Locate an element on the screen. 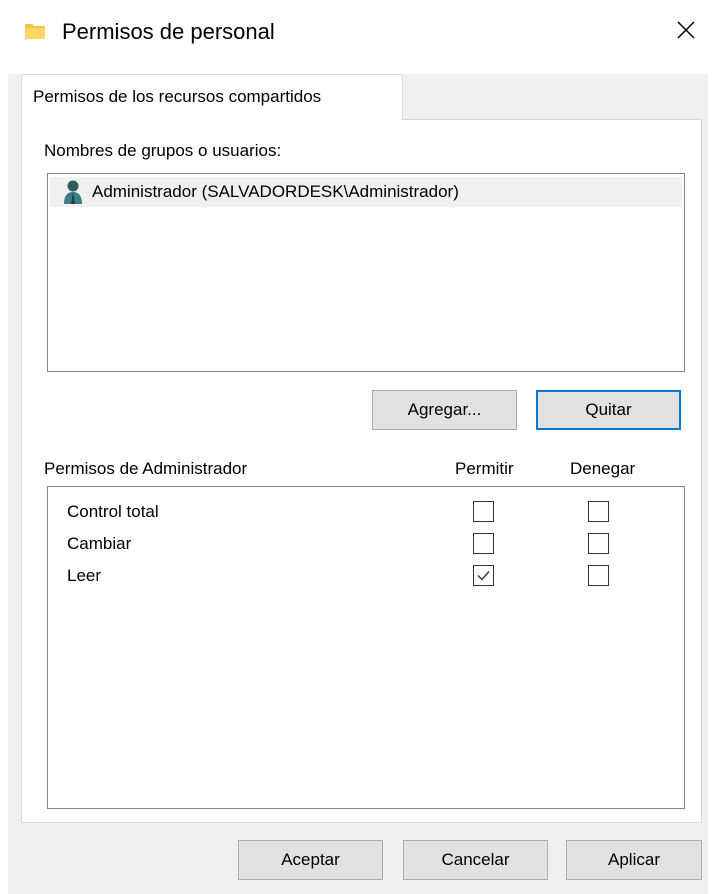 The height and width of the screenshot is (894, 716). allow-checkbox-read is located at coordinates (483, 575).